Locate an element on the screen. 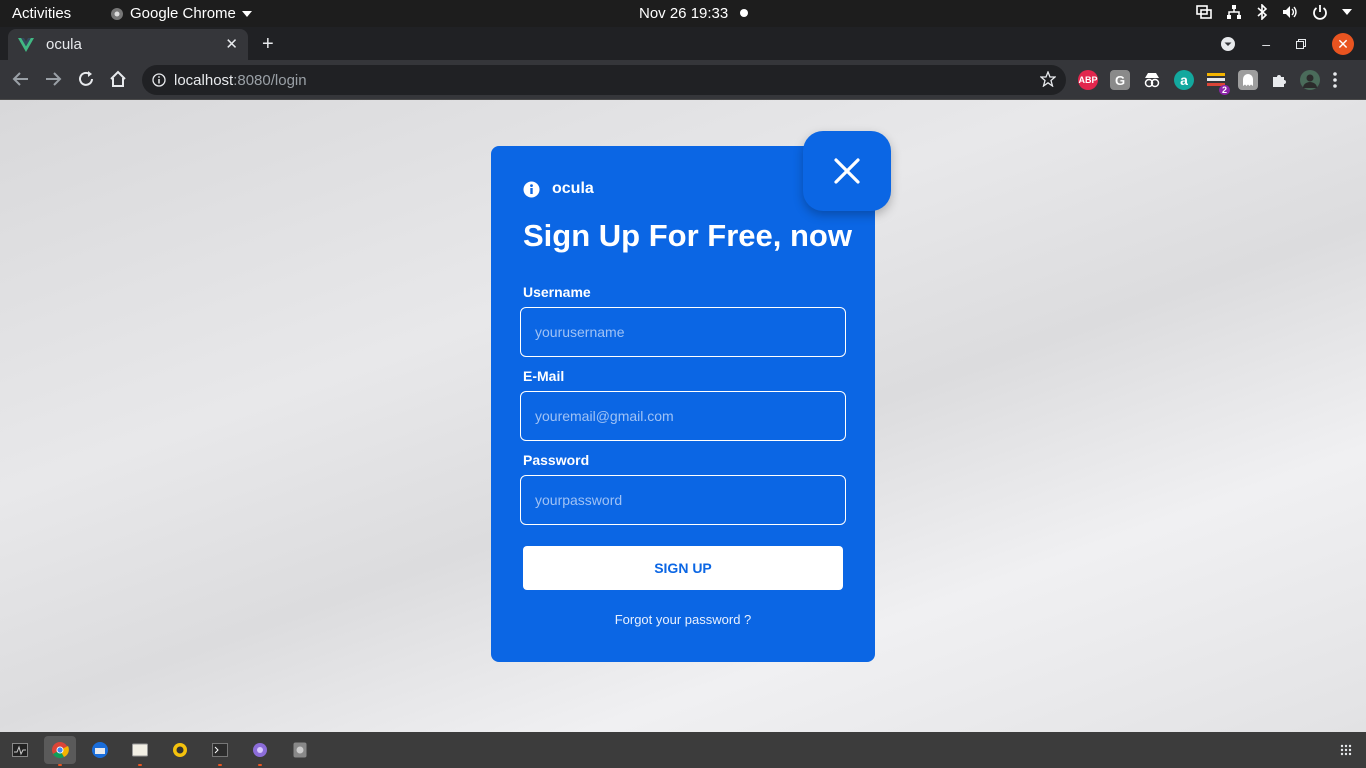 This screenshot has height=768, width=1366. system-top-bar: Activities Google Chrome Nov 26 19:33 is located at coordinates (683, 13).